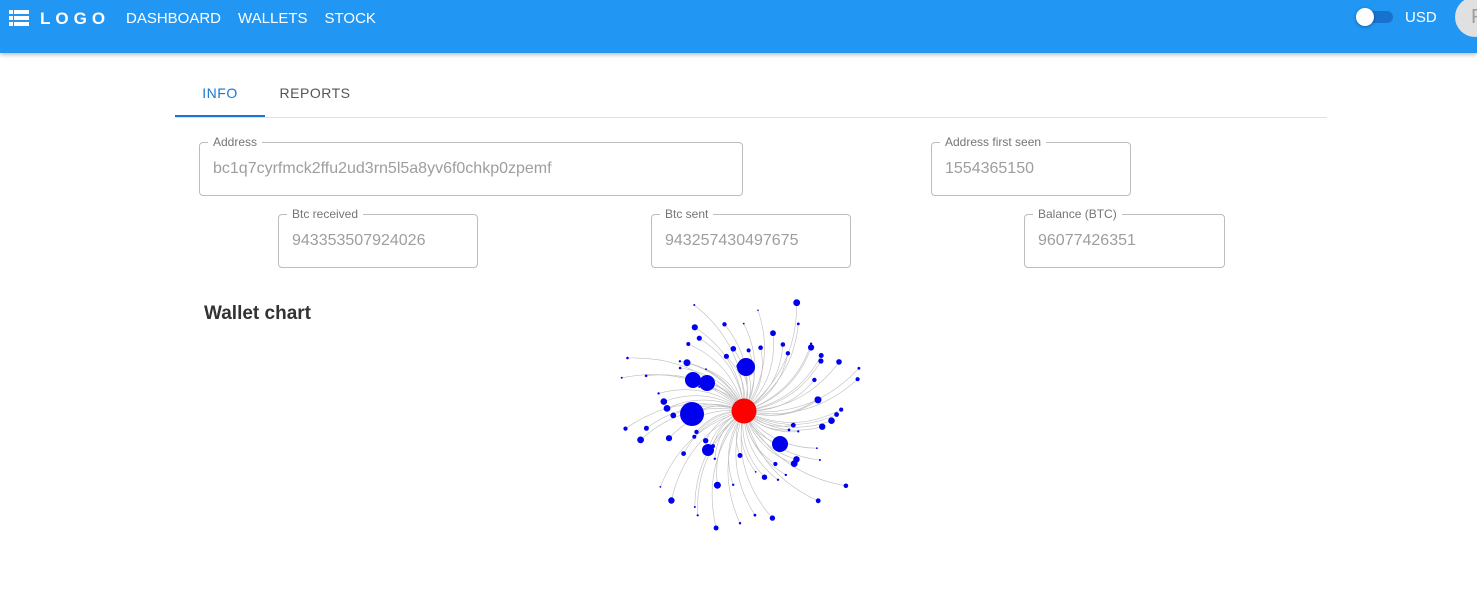 The width and height of the screenshot is (1477, 602). What do you see at coordinates (751, 241) in the screenshot?
I see `btc-sent-input` at bounding box center [751, 241].